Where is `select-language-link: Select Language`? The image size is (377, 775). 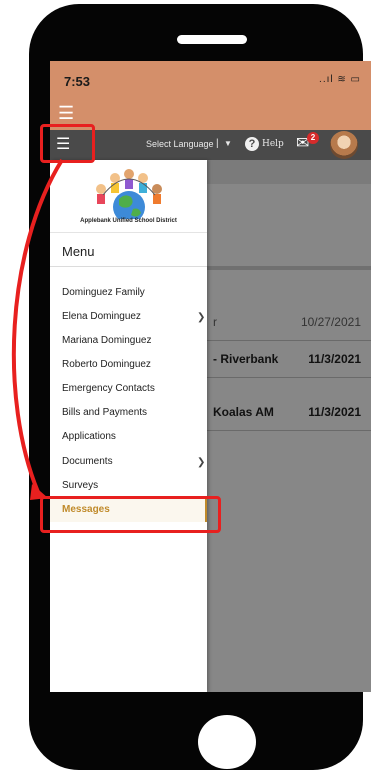 select-language-link: Select Language is located at coordinates (180, 144).